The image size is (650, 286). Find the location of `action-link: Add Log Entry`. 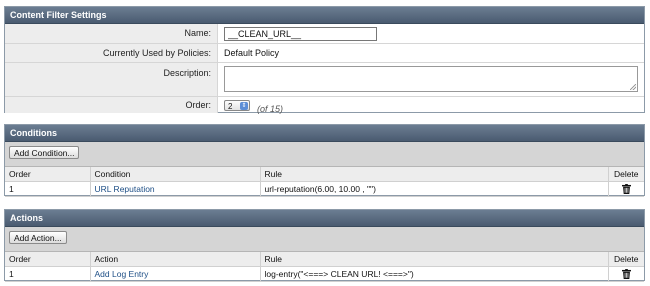

action-link: Add Log Entry is located at coordinates (175, 274).